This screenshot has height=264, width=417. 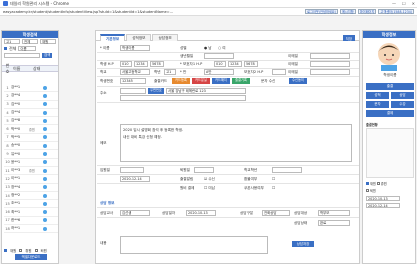 I want to click on student-phone-2: 1234, so click(x=141, y=64).